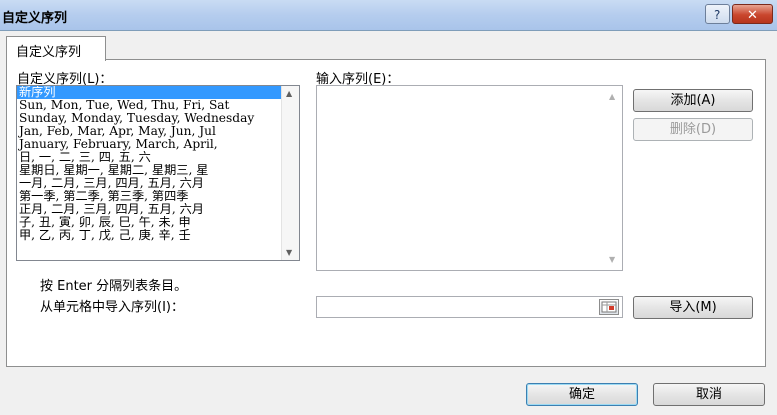 The image size is (777, 415). I want to click on collapse-dialog-button, so click(609, 307).